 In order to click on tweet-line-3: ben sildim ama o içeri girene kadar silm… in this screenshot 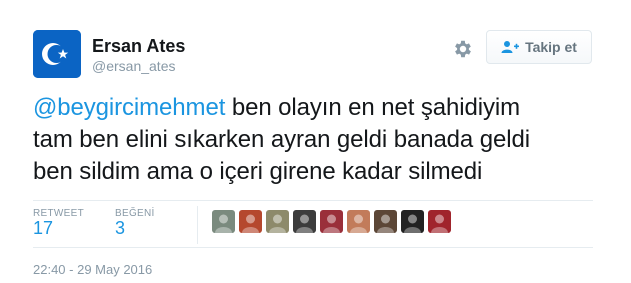, I will do `click(258, 171)`.